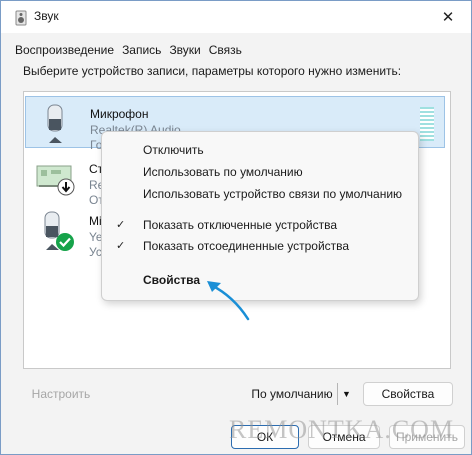 The width and height of the screenshot is (472, 455). I want to click on menu-item-show-disconnected: ✓ Показать отсоединенные устройства, so click(260, 247).